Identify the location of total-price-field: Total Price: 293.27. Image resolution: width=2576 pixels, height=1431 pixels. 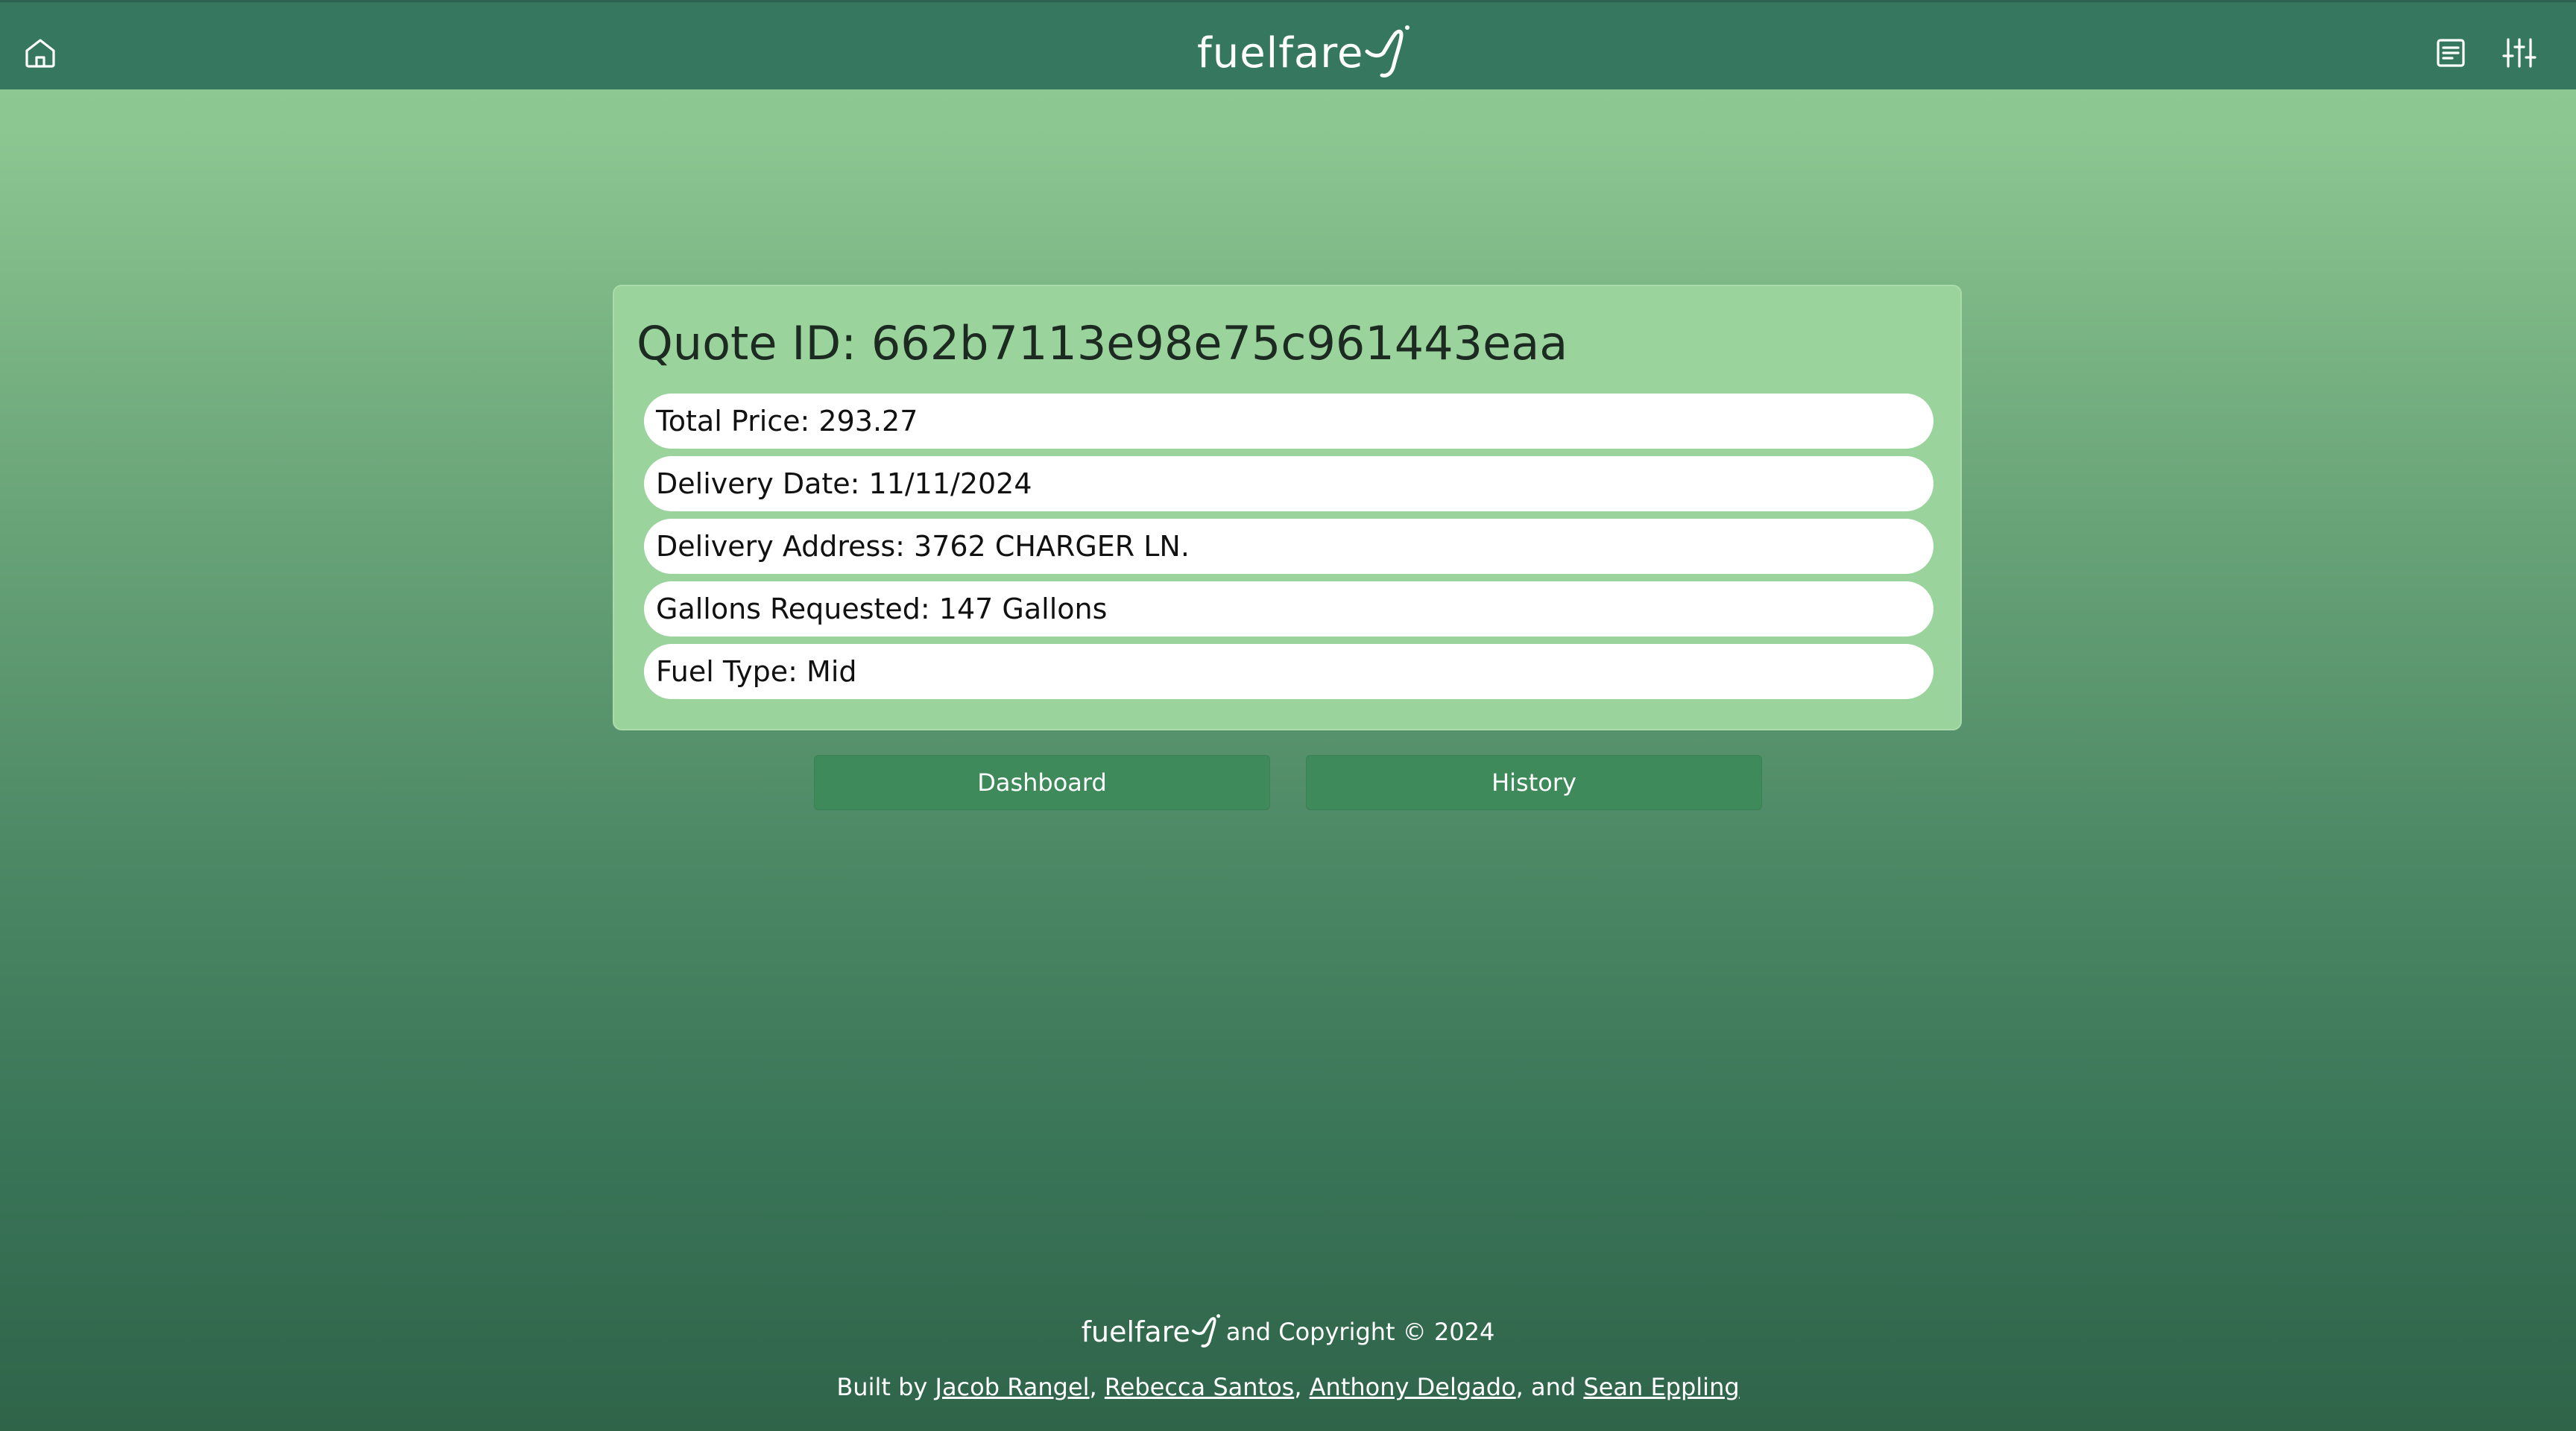
(1288, 422).